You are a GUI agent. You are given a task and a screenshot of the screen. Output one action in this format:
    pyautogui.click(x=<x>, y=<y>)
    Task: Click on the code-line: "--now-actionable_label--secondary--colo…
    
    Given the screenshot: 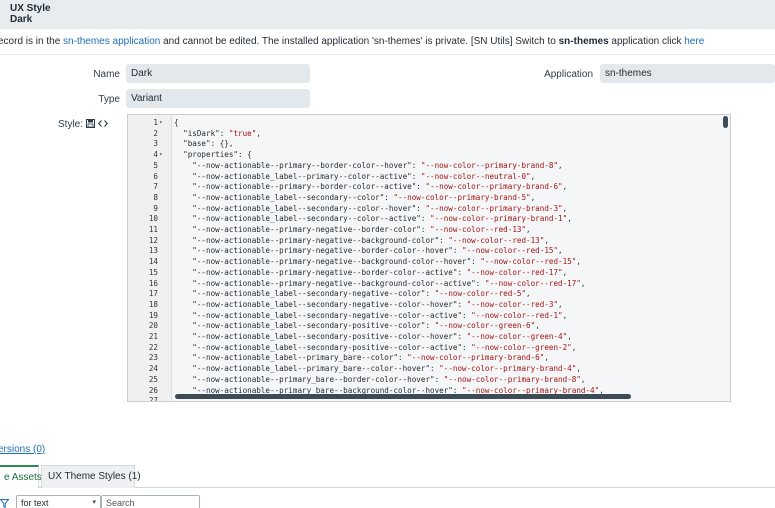 What is the action you would take?
    pyautogui.click(x=354, y=198)
    